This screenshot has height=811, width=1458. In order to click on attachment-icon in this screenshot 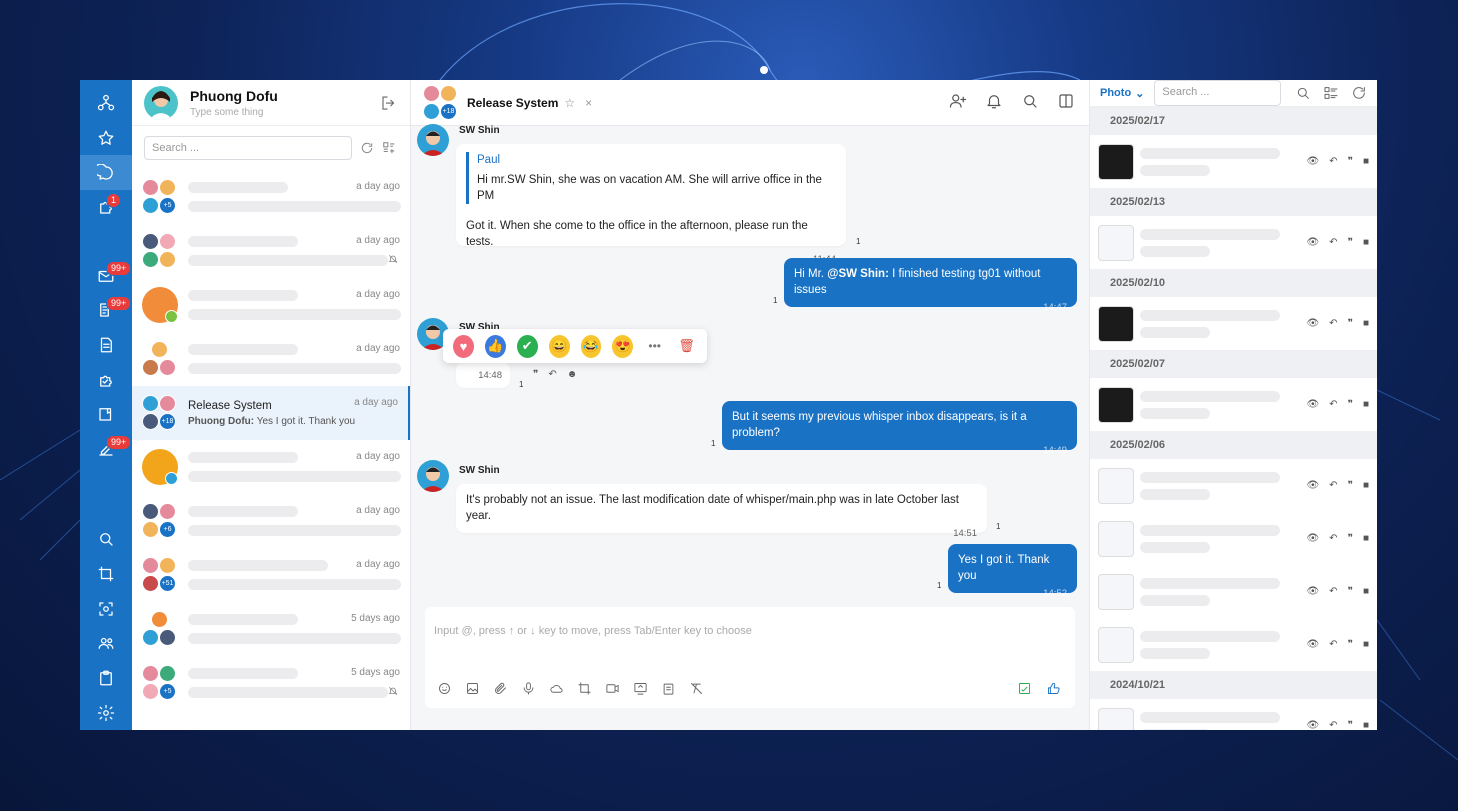, I will do `click(500, 688)`.